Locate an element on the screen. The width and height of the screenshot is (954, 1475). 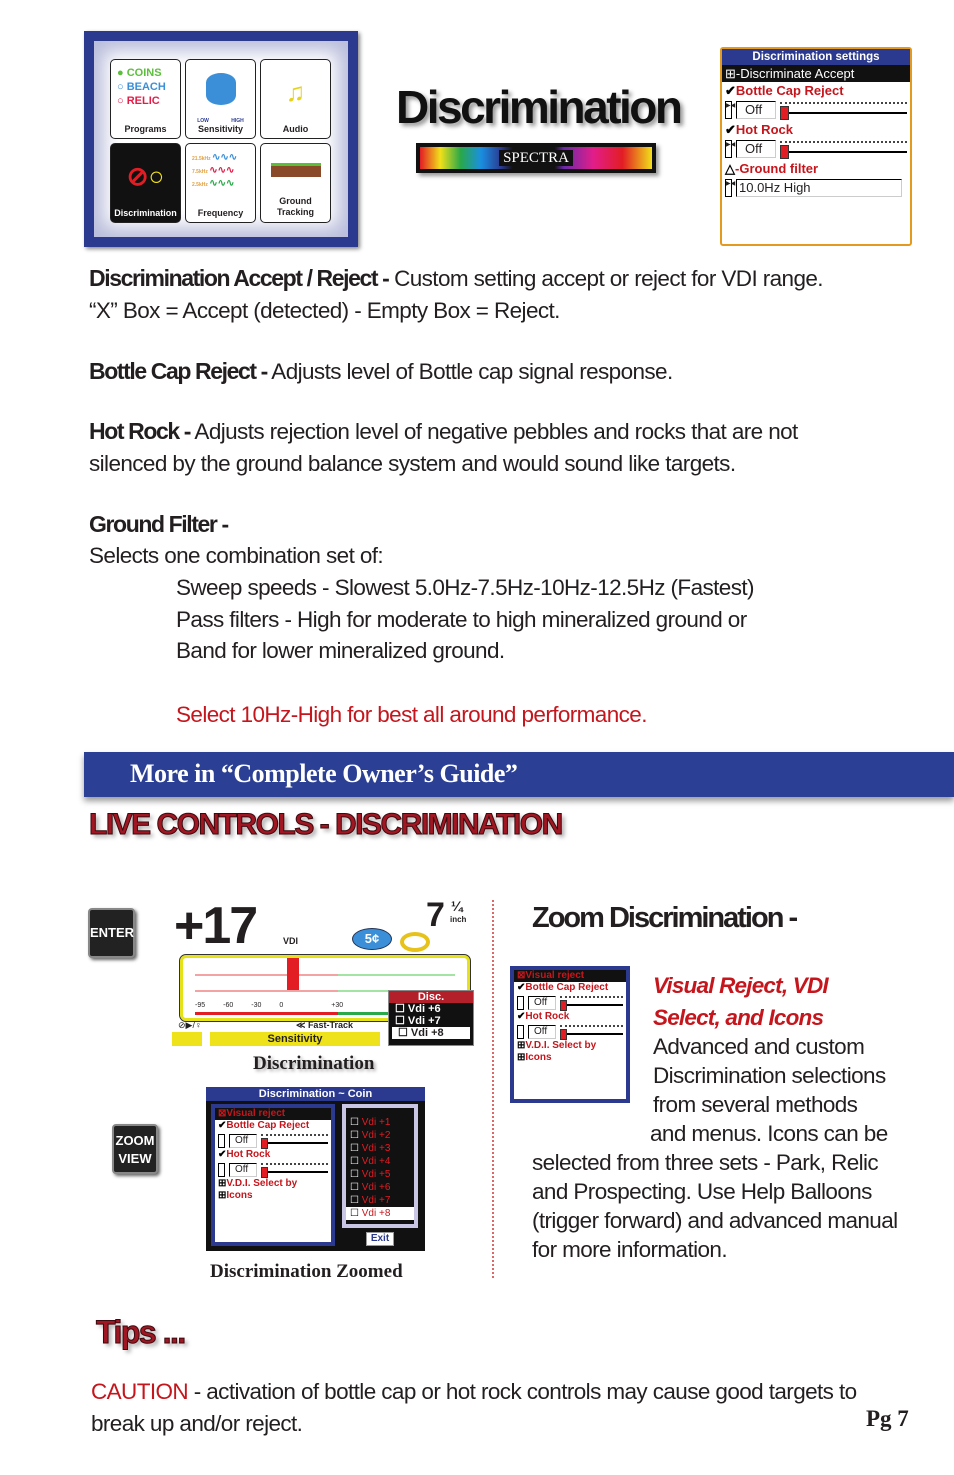
exit-label: Exit is located at coordinates (380, 1238).